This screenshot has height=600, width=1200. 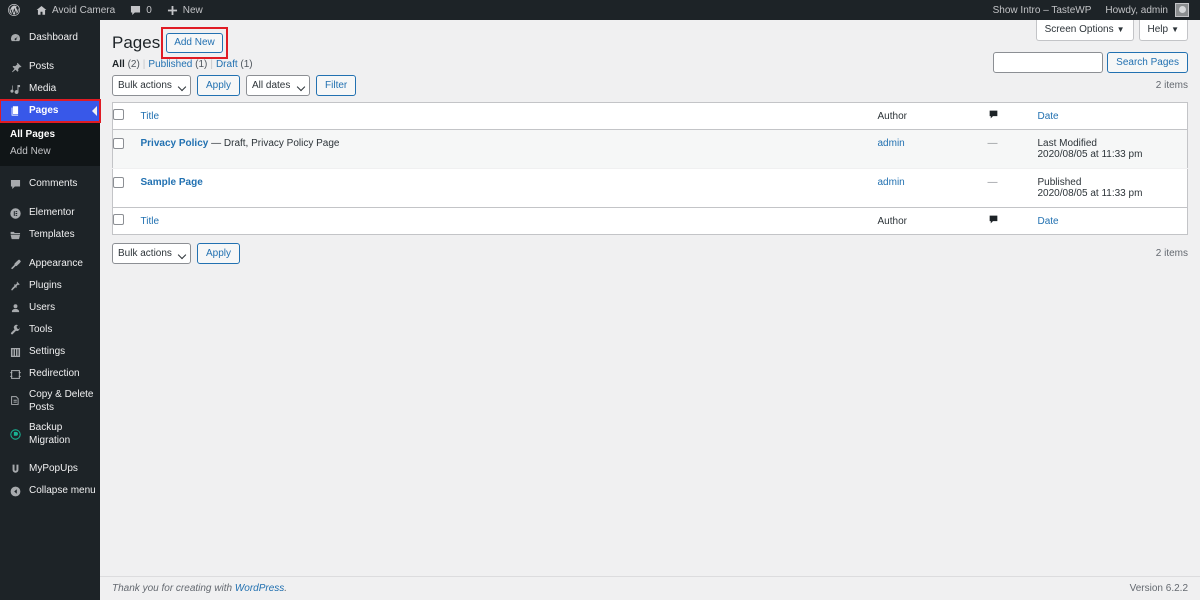 What do you see at coordinates (1112, 116) in the screenshot?
I see `column-header-date: Date` at bounding box center [1112, 116].